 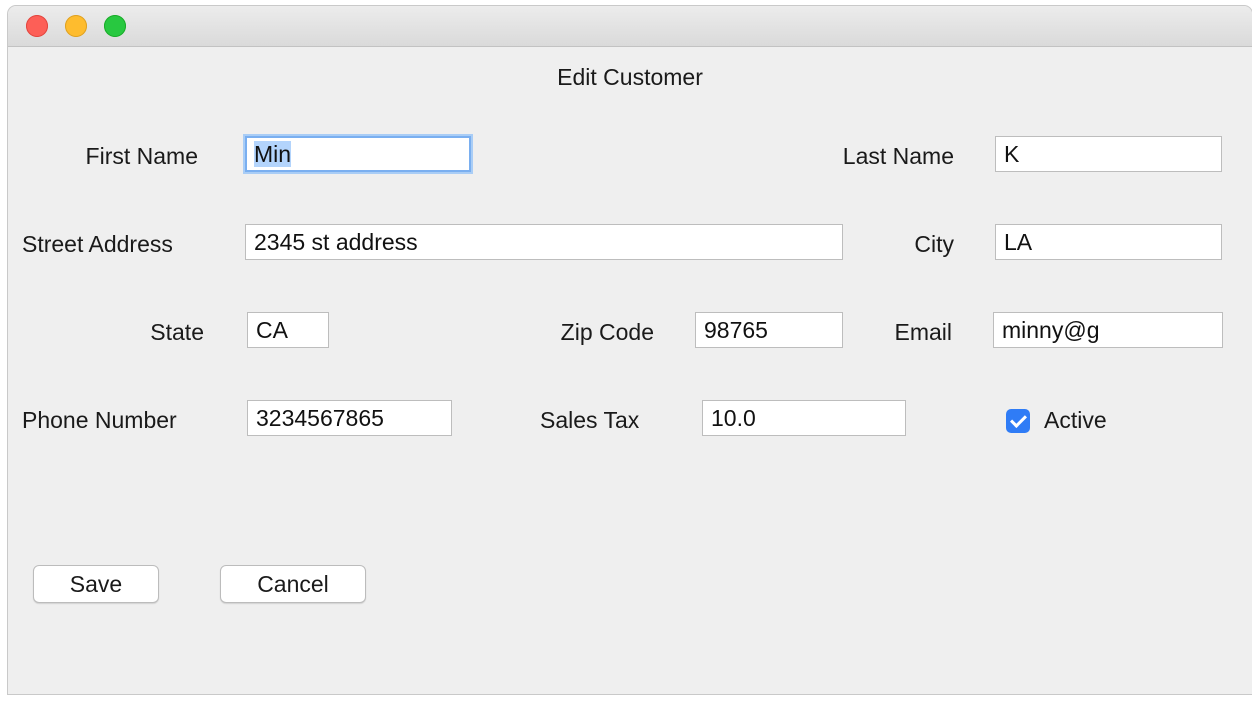 What do you see at coordinates (769, 330) in the screenshot?
I see `zip-code-field: 98765` at bounding box center [769, 330].